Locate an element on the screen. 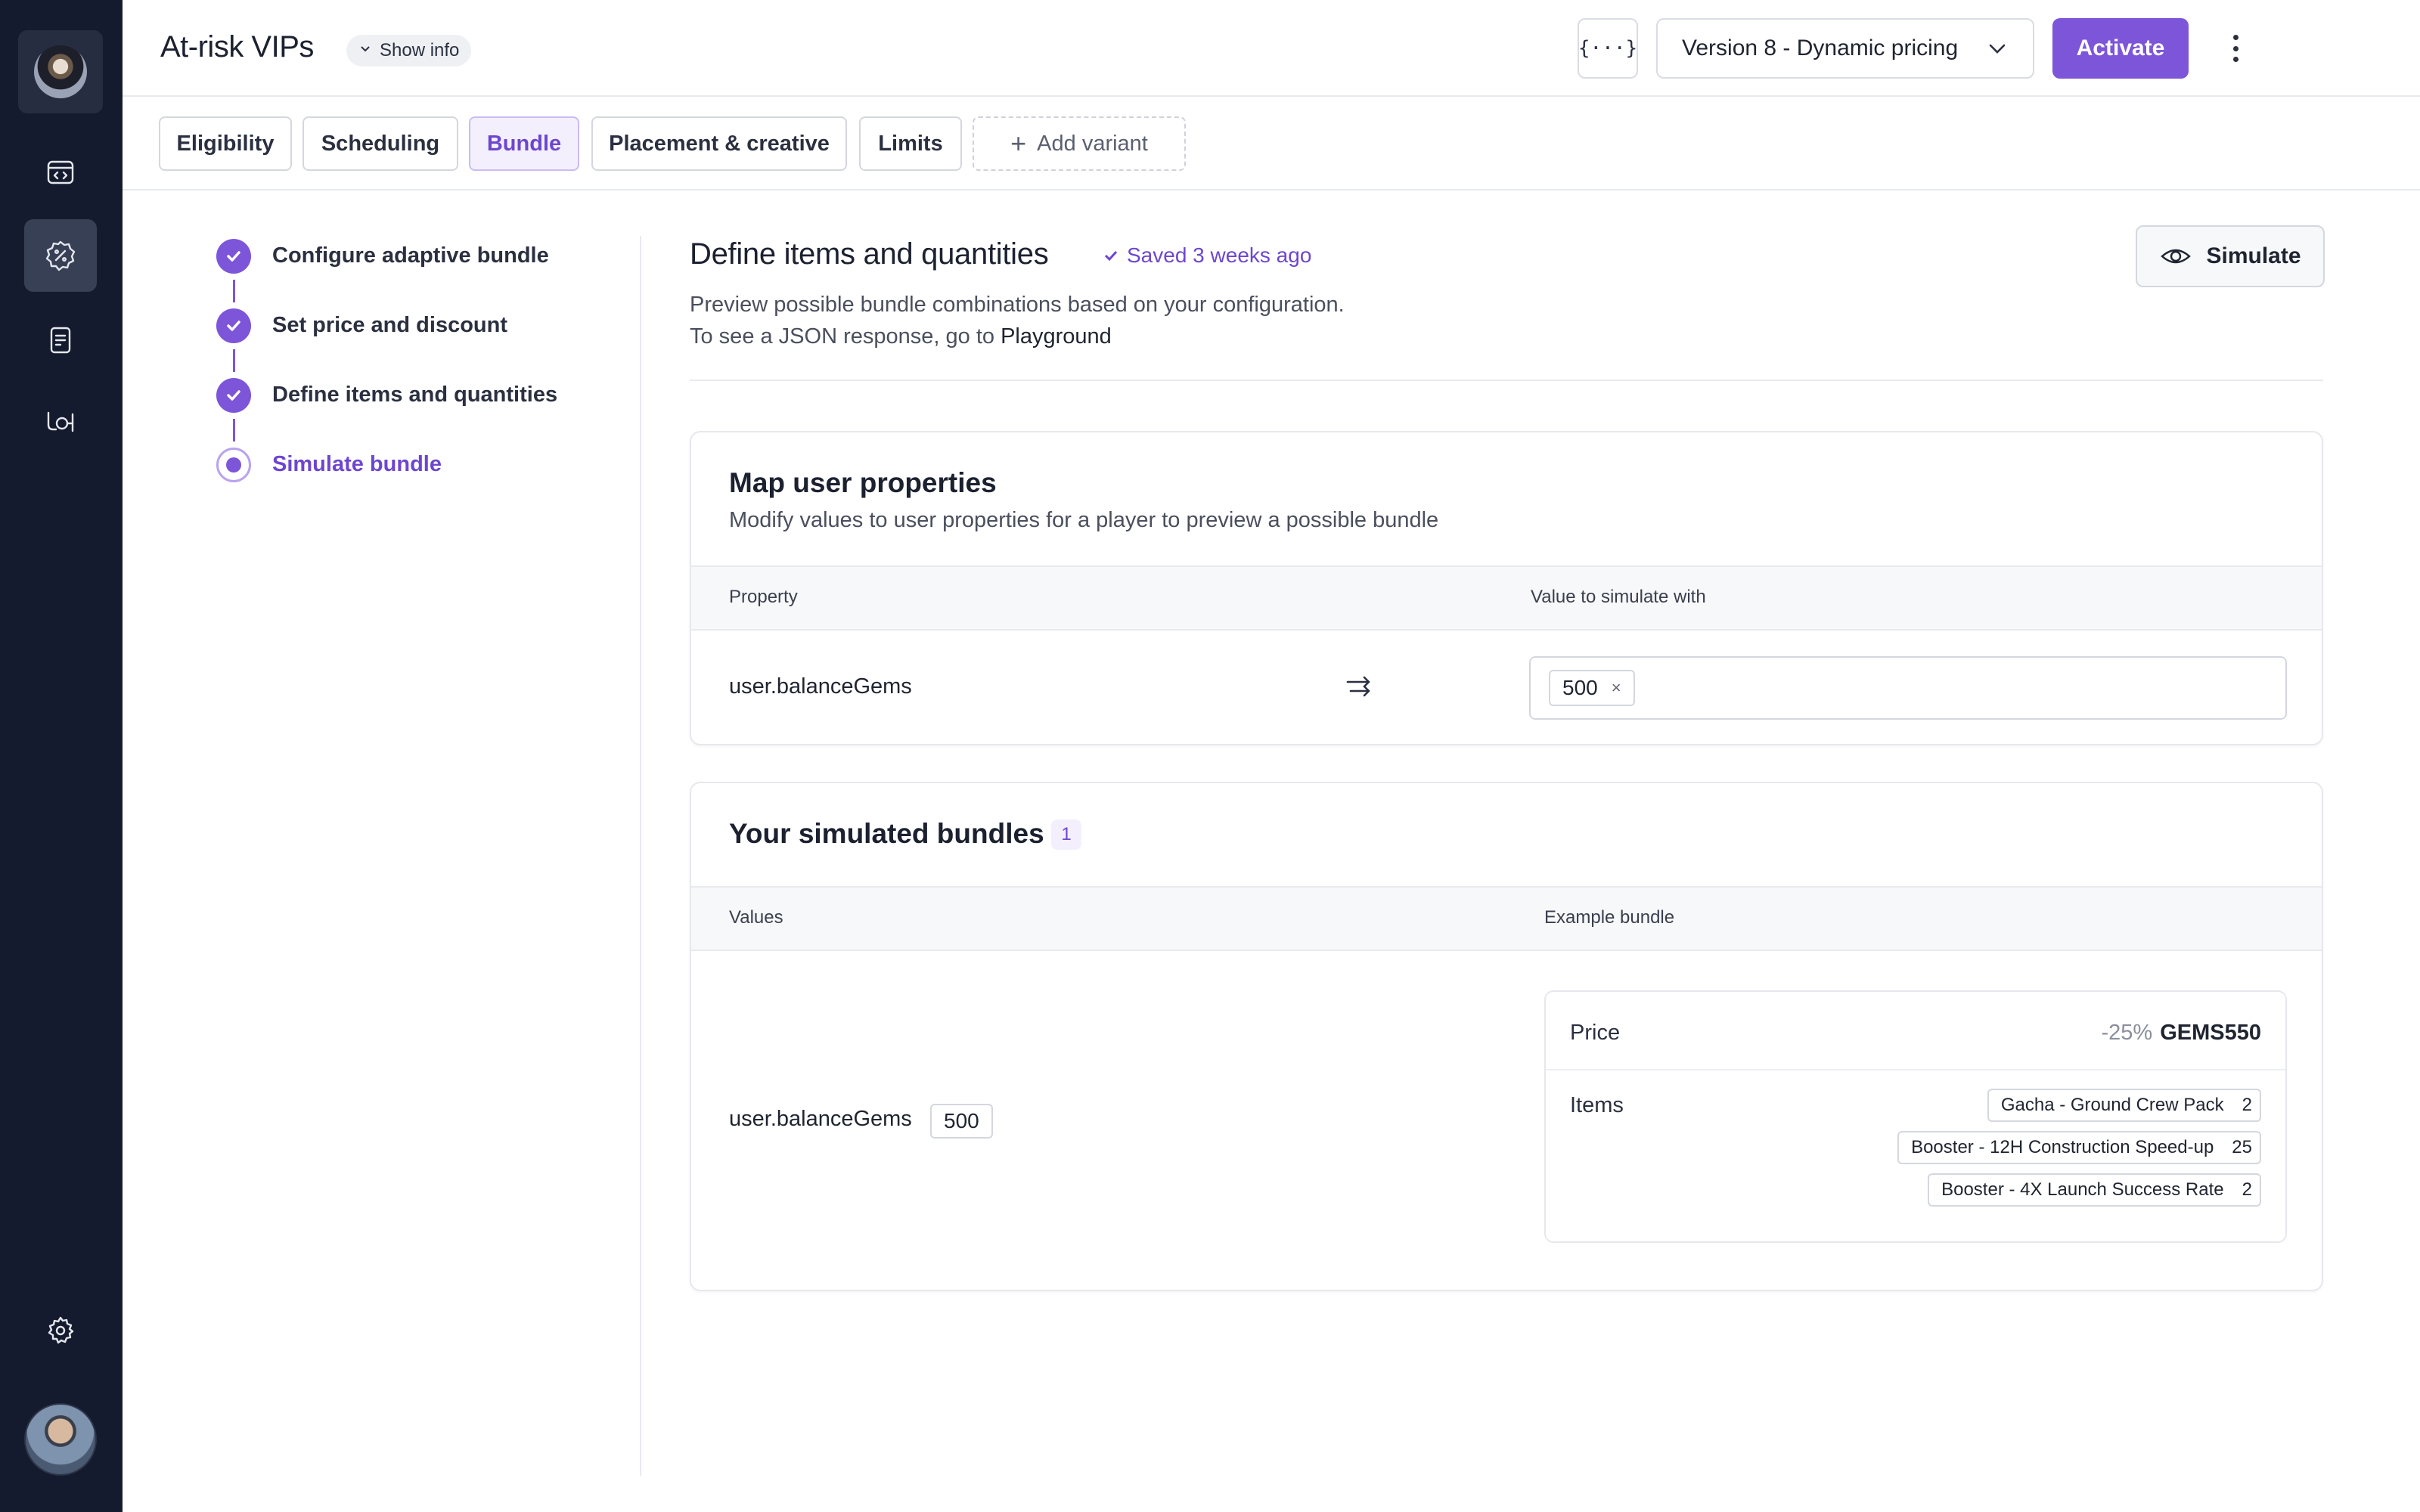 This screenshot has height=1512, width=2420. simulate-button: Simulate is located at coordinates (2230, 256).